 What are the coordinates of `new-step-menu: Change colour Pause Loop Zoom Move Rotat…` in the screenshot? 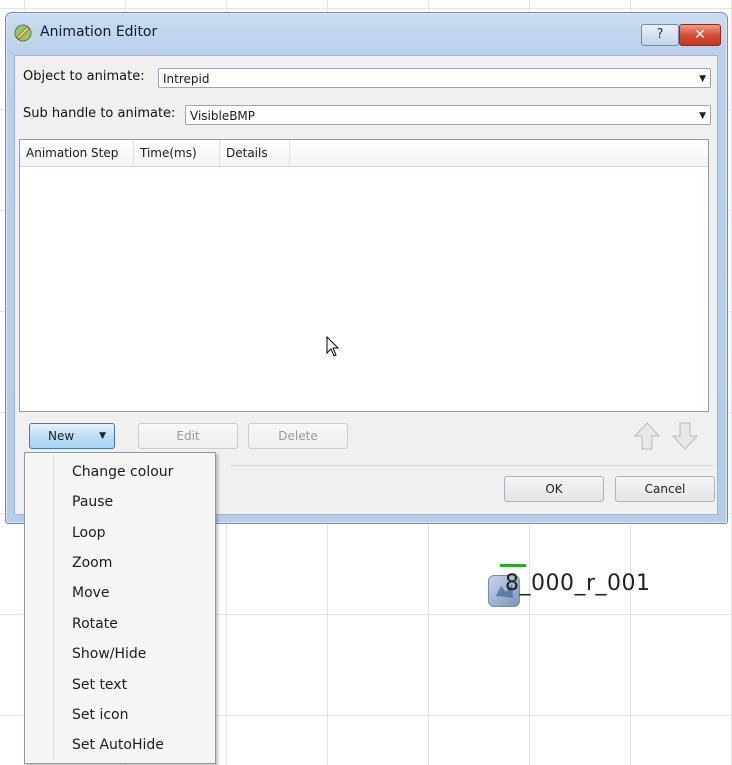 It's located at (120, 608).